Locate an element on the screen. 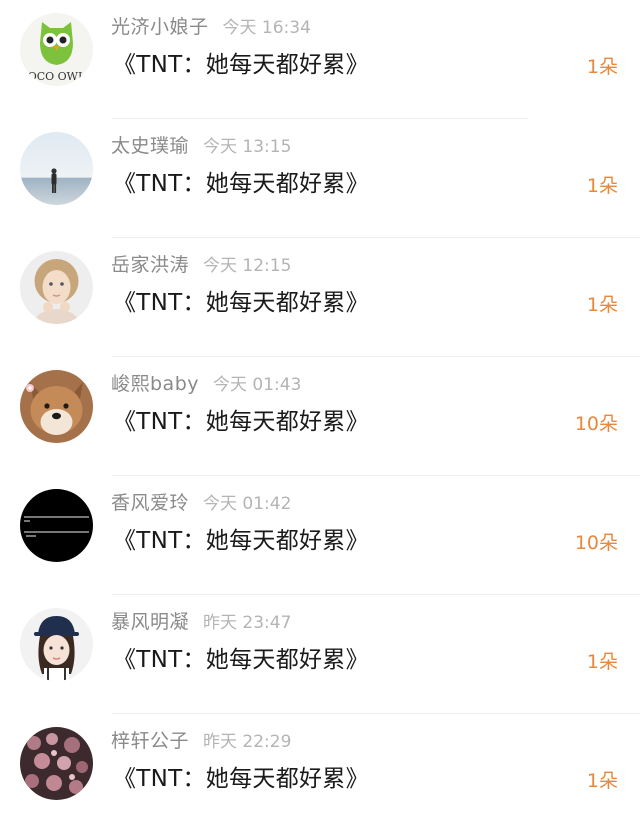 This screenshot has width=640, height=833. avatar: OCO OWL is located at coordinates (56, 49).